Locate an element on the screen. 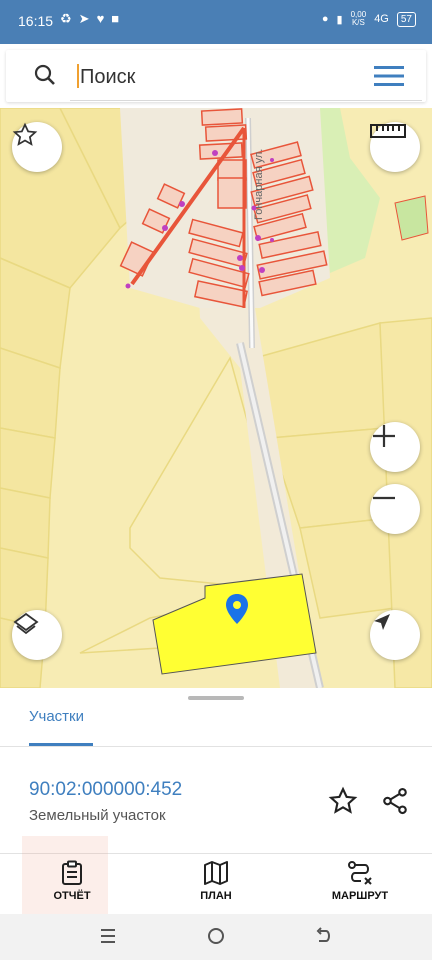 Image resolution: width=432 pixels, height=960 pixels. report-button: ОТЧЁТ is located at coordinates (72, 885).